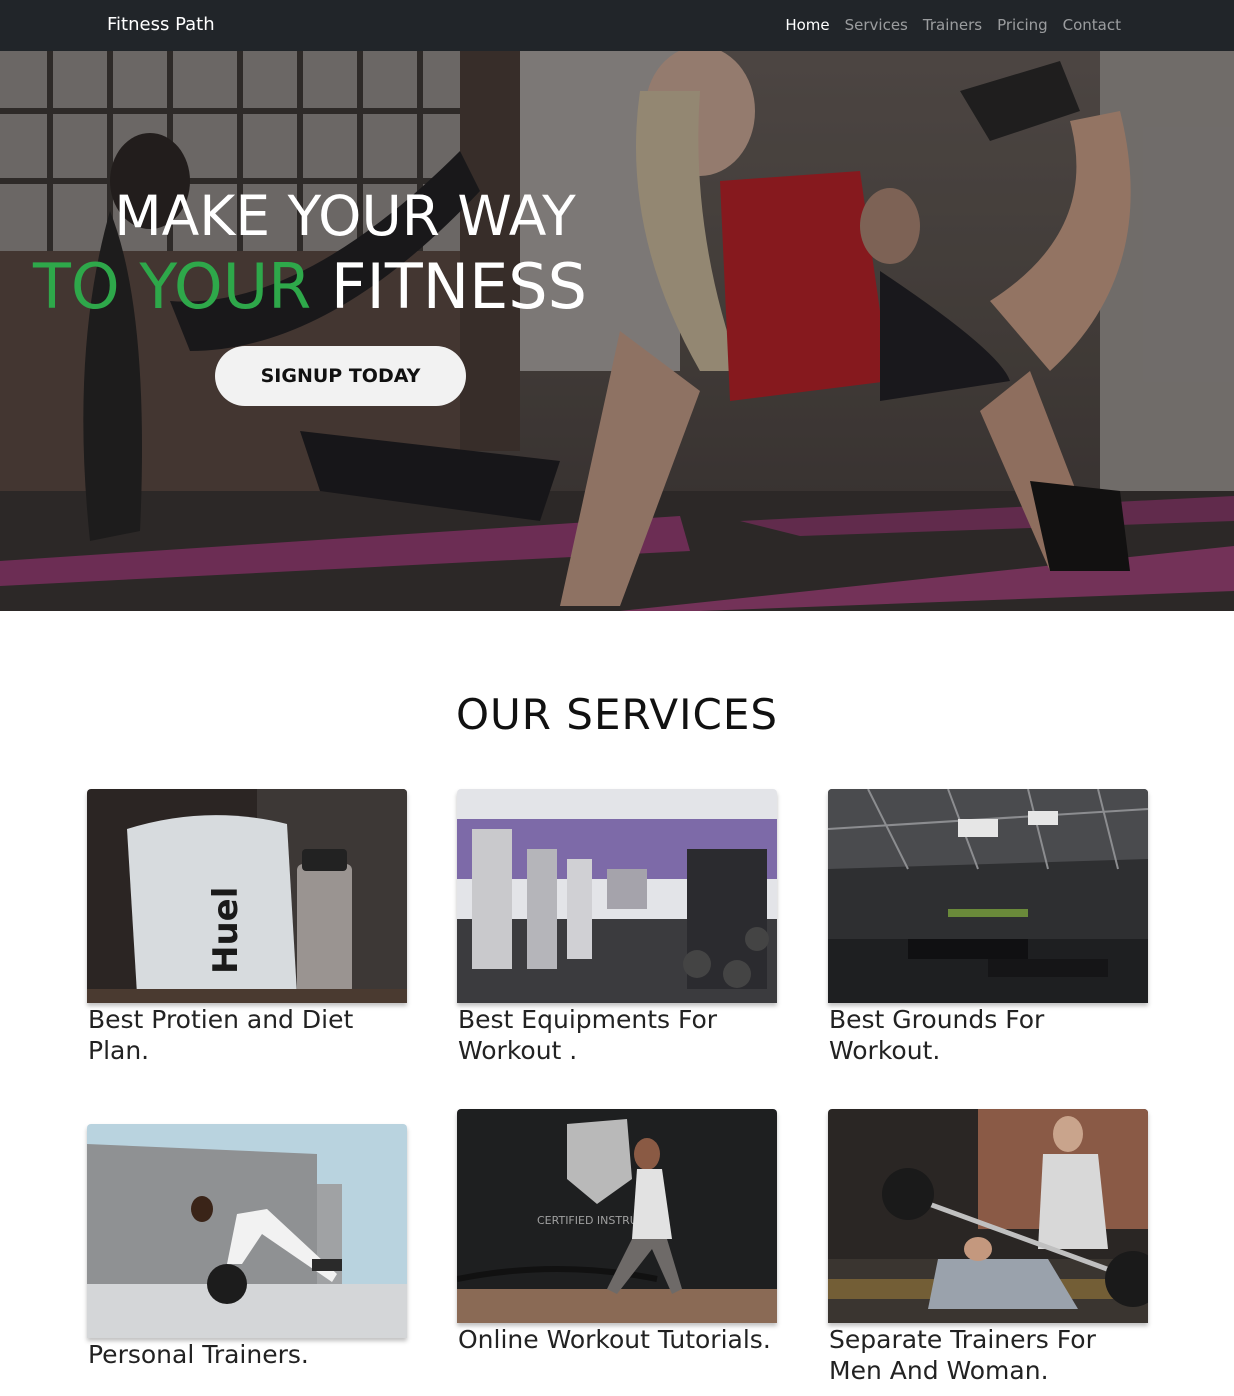  Describe the element at coordinates (588, 1035) in the screenshot. I see `service-caption: Best Equipments For Workout .` at that location.